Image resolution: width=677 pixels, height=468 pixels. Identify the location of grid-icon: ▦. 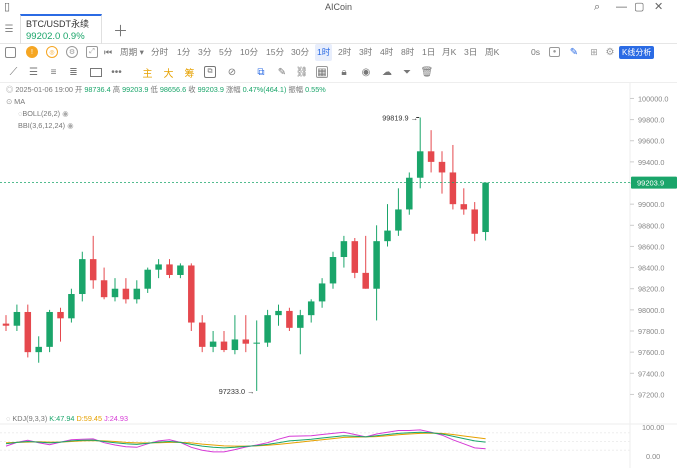
(322, 72).